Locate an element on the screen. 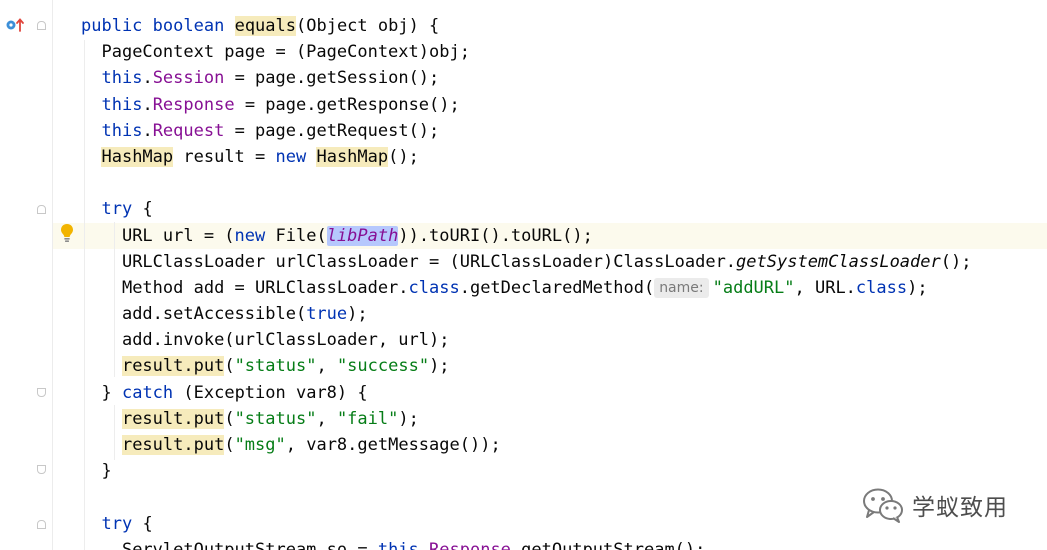 This screenshot has height=550, width=1047. code-line-15: } catch (Exception var8) { is located at coordinates (526, 393).